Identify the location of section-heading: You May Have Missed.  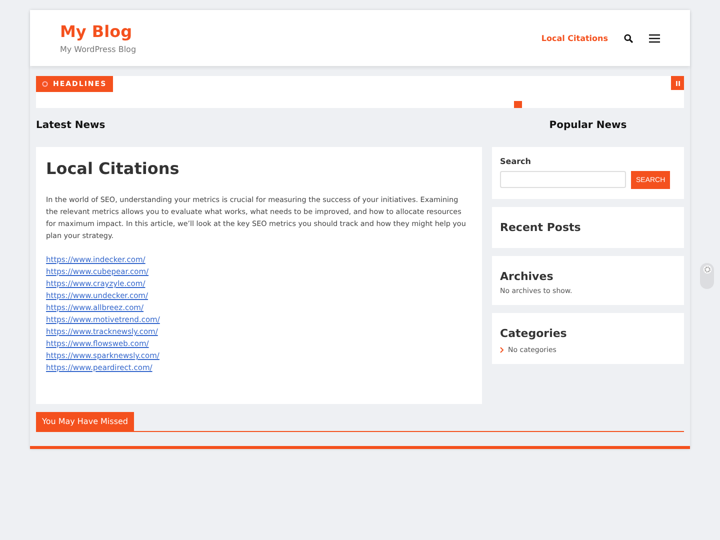
(85, 421).